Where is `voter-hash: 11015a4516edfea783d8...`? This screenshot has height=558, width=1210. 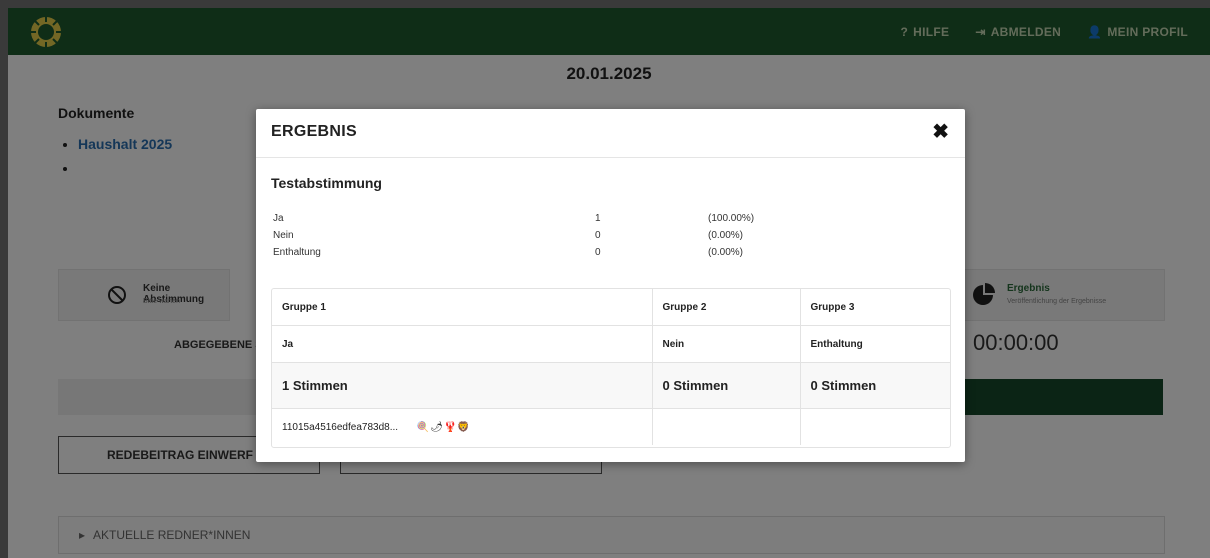 voter-hash: 11015a4516edfea783d8... is located at coordinates (340, 427).